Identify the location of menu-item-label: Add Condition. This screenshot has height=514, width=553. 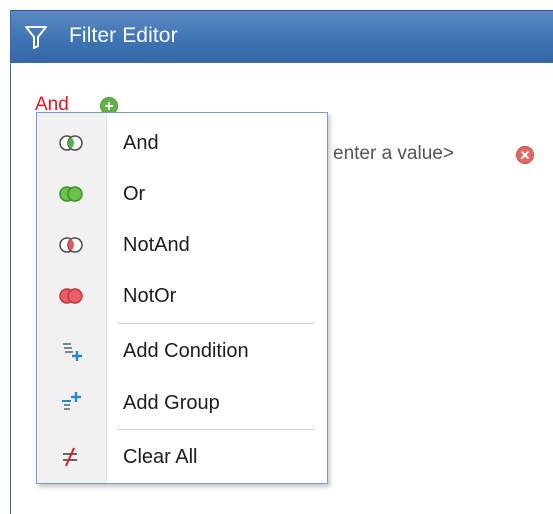
(186, 351).